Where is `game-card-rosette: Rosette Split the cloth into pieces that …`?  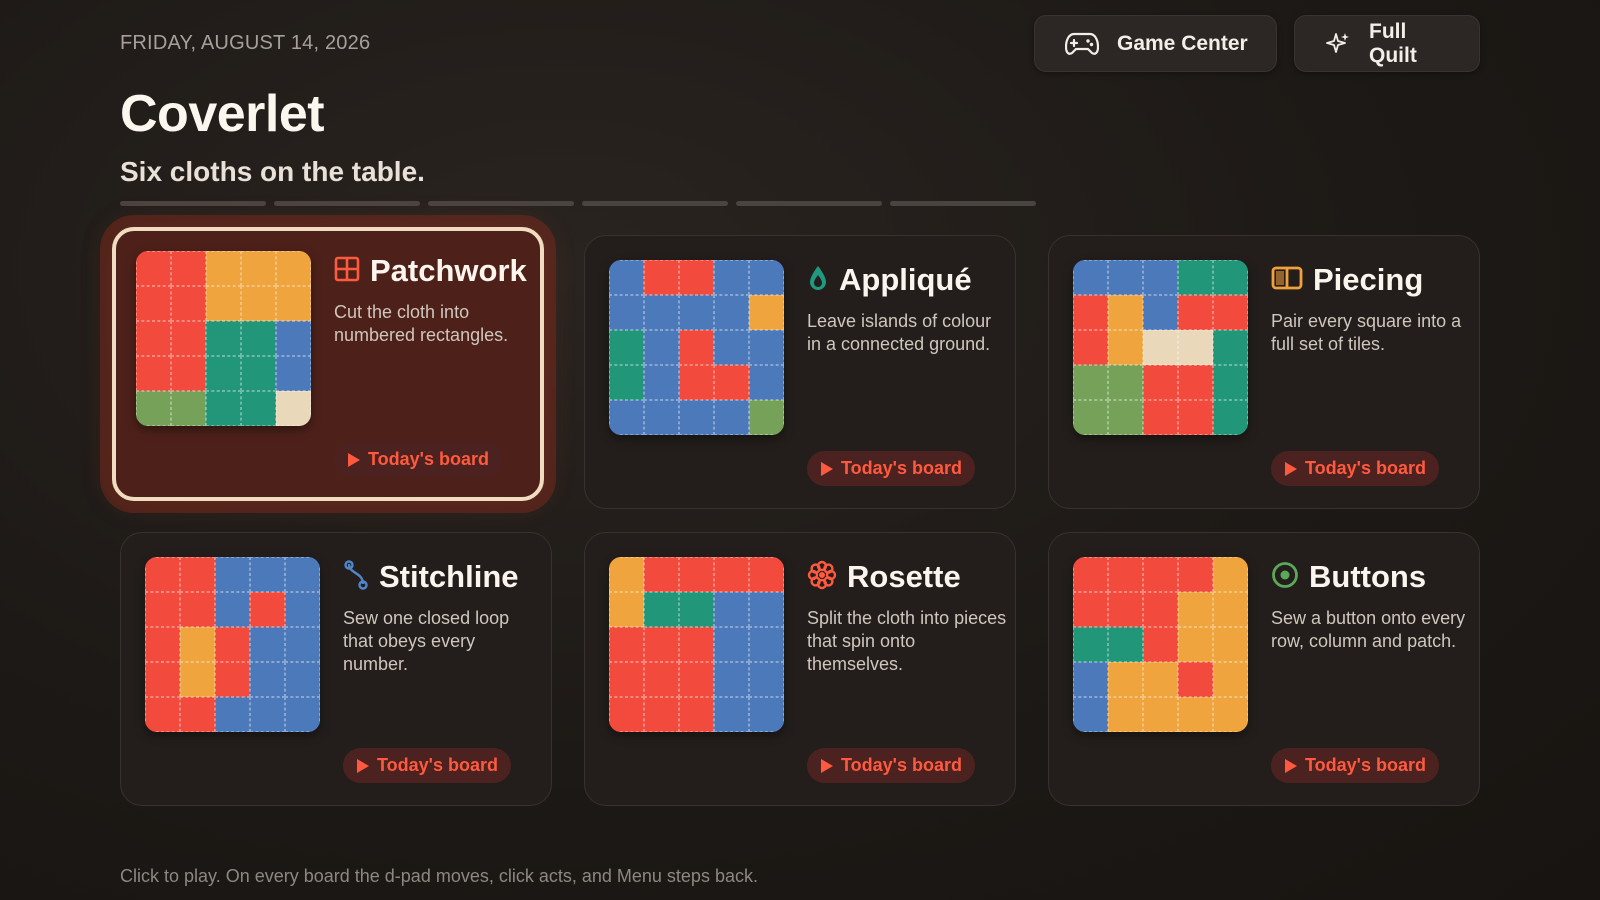
game-card-rosette: Rosette Split the cloth into pieces that … is located at coordinates (800, 669).